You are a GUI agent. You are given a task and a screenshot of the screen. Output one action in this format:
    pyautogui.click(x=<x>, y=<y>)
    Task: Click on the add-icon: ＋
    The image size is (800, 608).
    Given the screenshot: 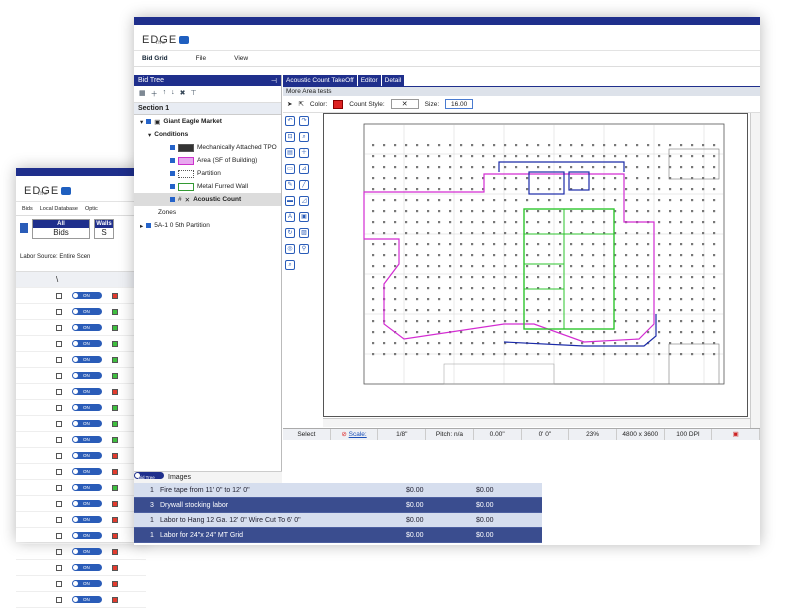 What is the action you would take?
    pyautogui.click(x=154, y=94)
    